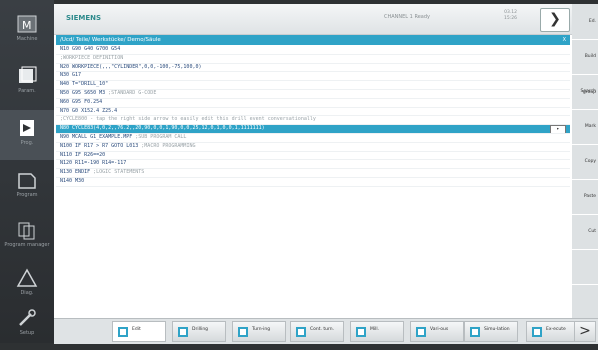  I want to click on nav-program-manager: Program, so click(27, 187).